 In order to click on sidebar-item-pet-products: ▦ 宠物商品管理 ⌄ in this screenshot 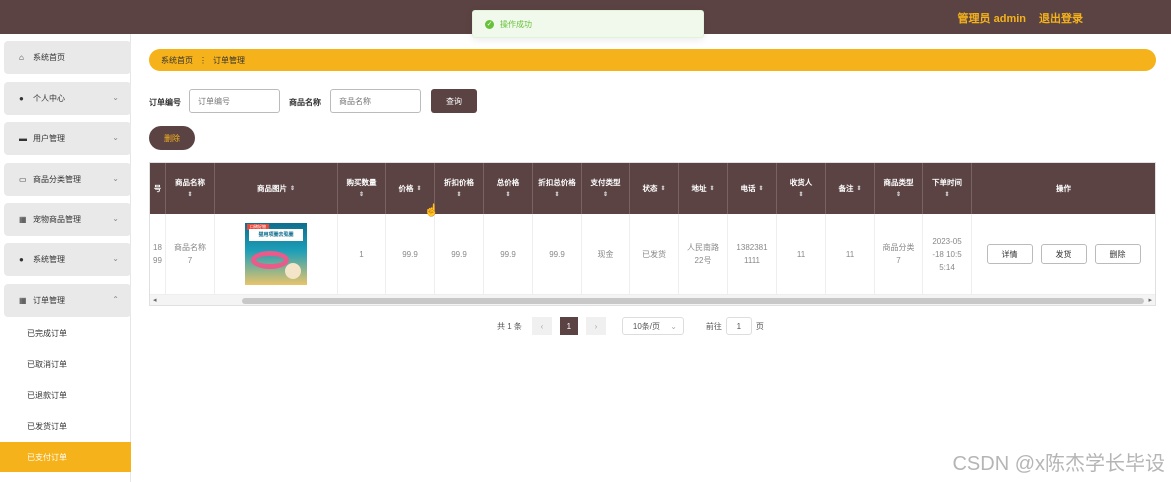, I will do `click(67, 219)`.